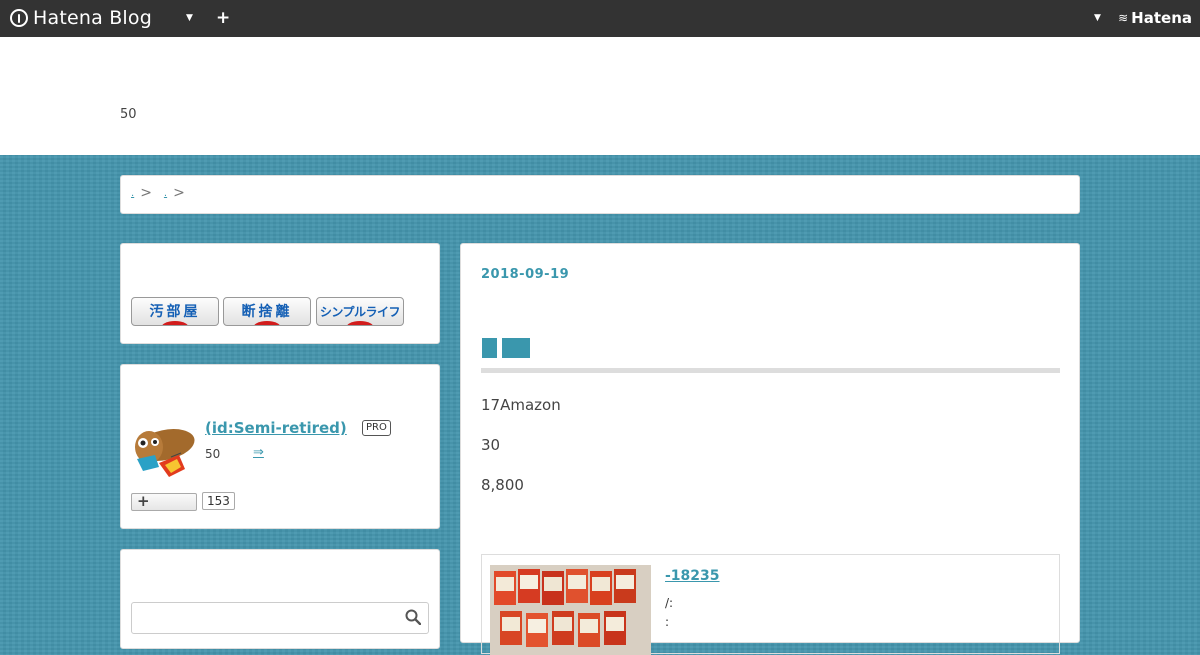 The width and height of the screenshot is (1200, 655). Describe the element at coordinates (258, 452) in the screenshot. I see `profile-more-link: ⇒` at that location.